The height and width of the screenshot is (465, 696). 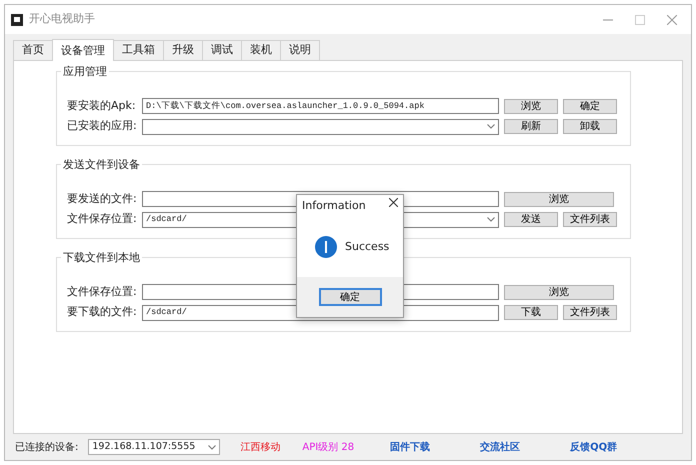 What do you see at coordinates (300, 50) in the screenshot?
I see `tab: 说明` at bounding box center [300, 50].